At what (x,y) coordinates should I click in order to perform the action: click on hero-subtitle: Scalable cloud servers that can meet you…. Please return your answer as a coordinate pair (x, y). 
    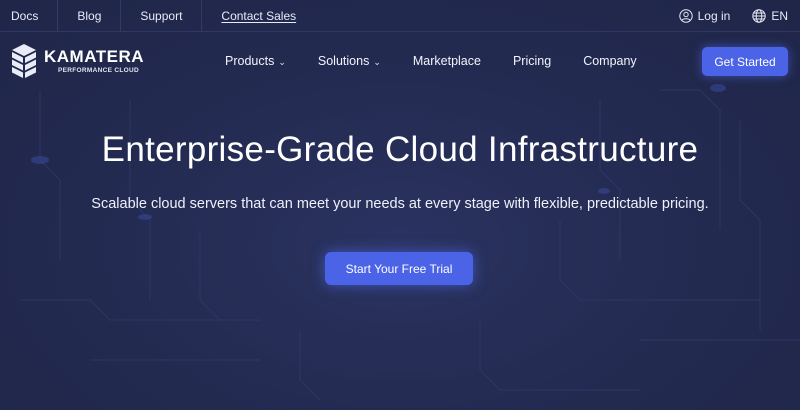
    Looking at the image, I should click on (400, 204).